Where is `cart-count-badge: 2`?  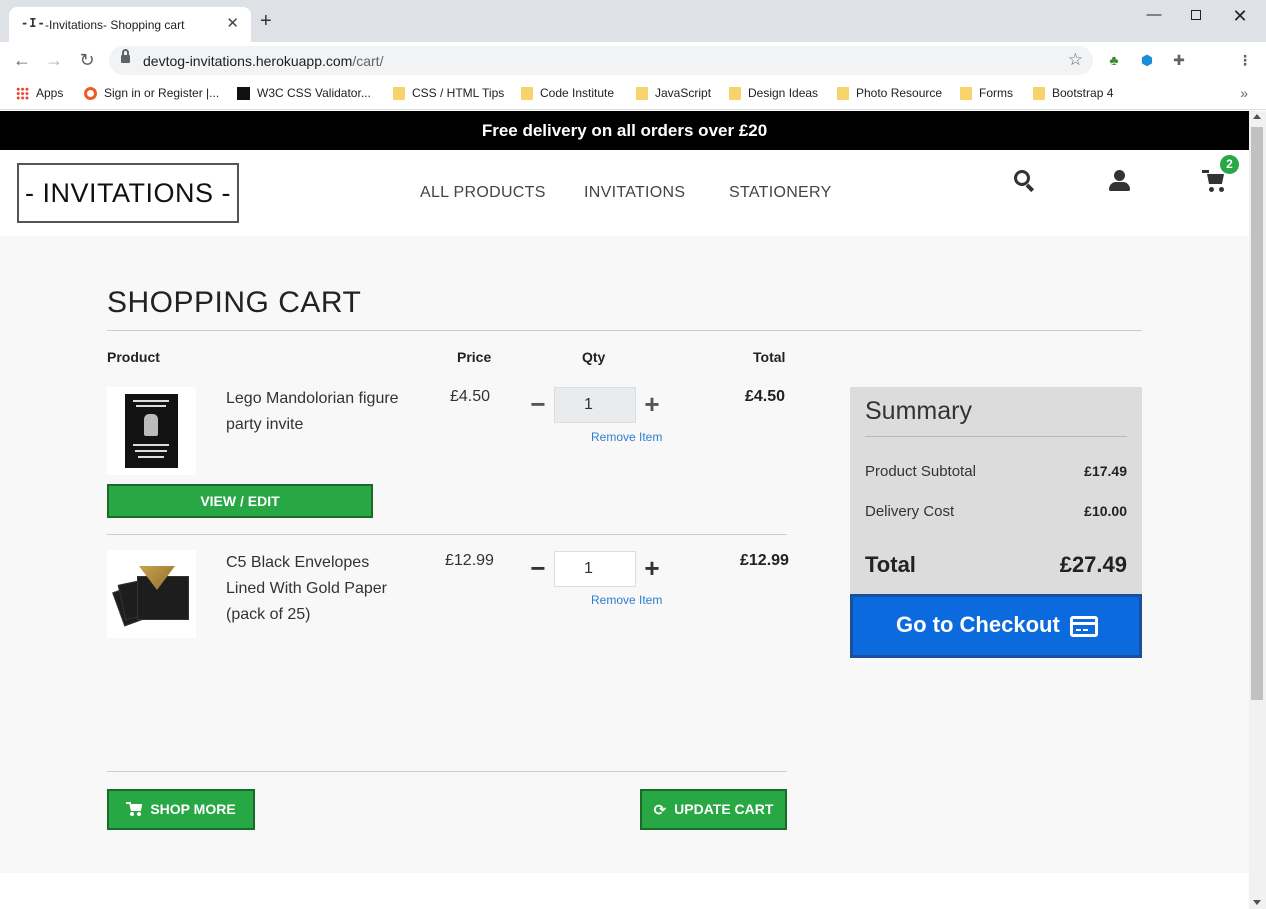
cart-count-badge: 2 is located at coordinates (1229, 164).